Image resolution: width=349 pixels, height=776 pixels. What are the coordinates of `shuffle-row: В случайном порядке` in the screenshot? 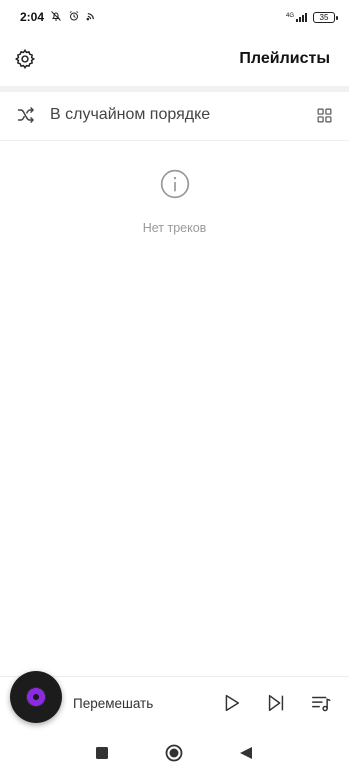 It's located at (174, 115).